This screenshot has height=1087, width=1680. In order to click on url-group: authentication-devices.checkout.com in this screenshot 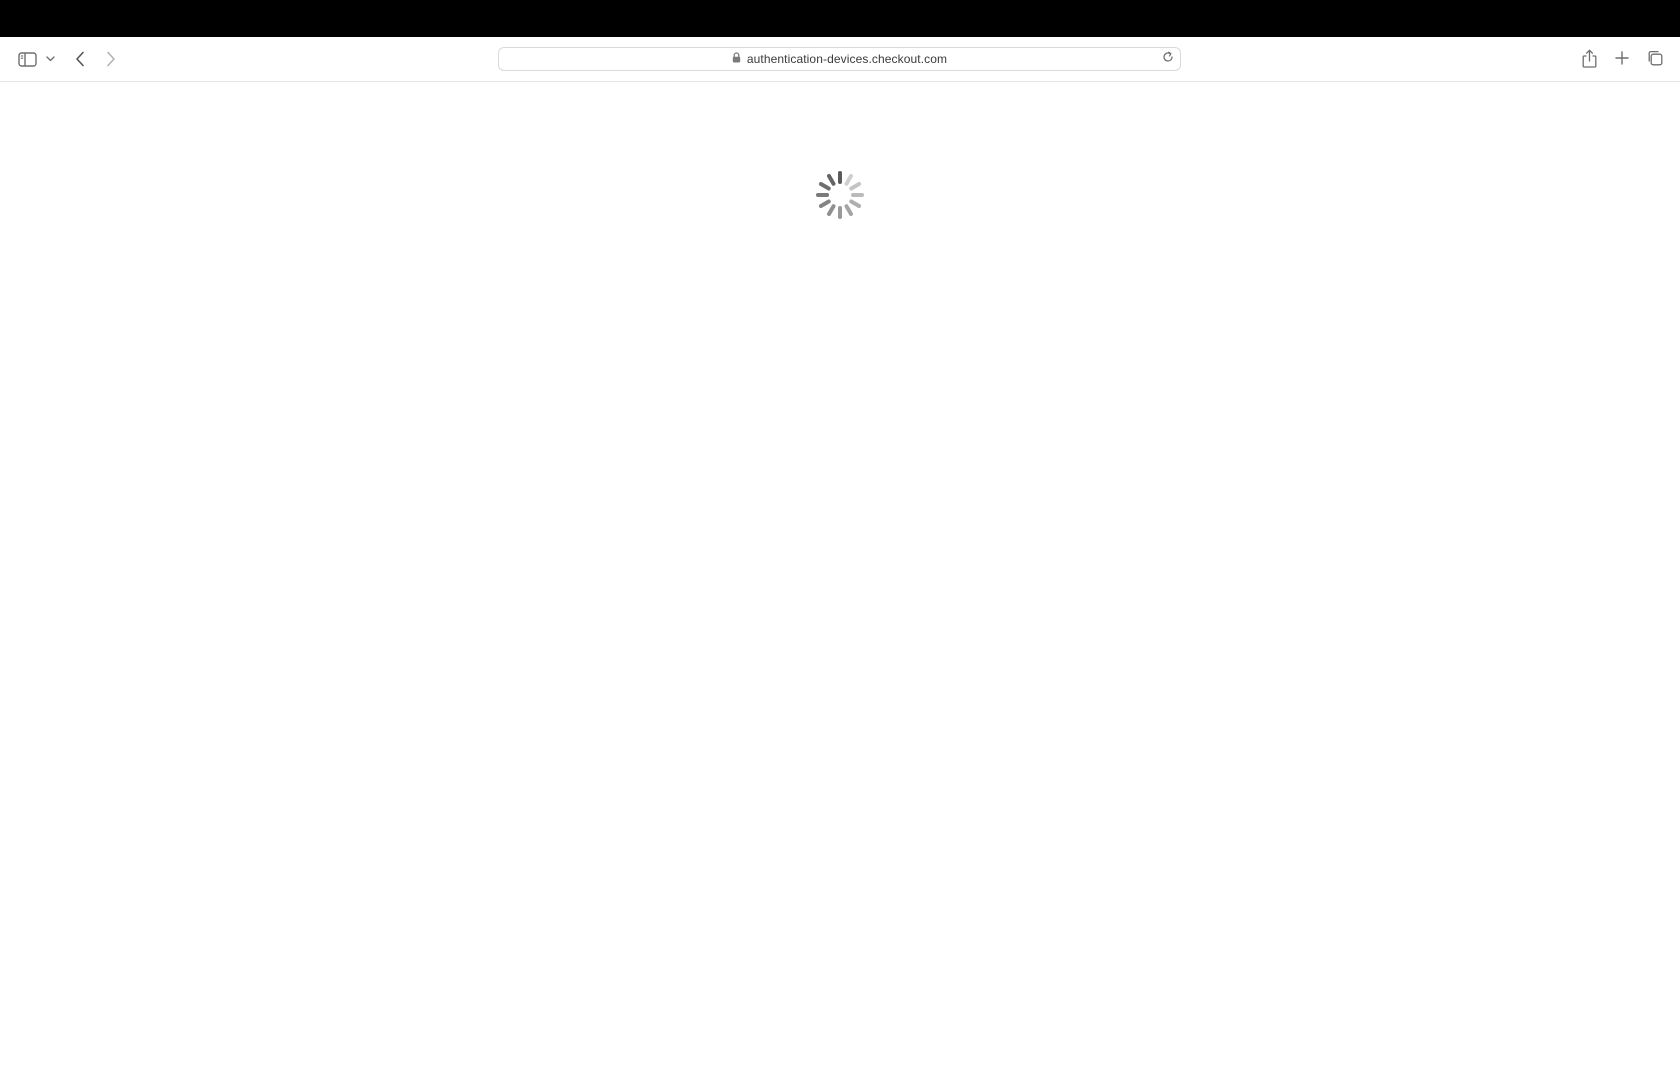, I will do `click(839, 59)`.